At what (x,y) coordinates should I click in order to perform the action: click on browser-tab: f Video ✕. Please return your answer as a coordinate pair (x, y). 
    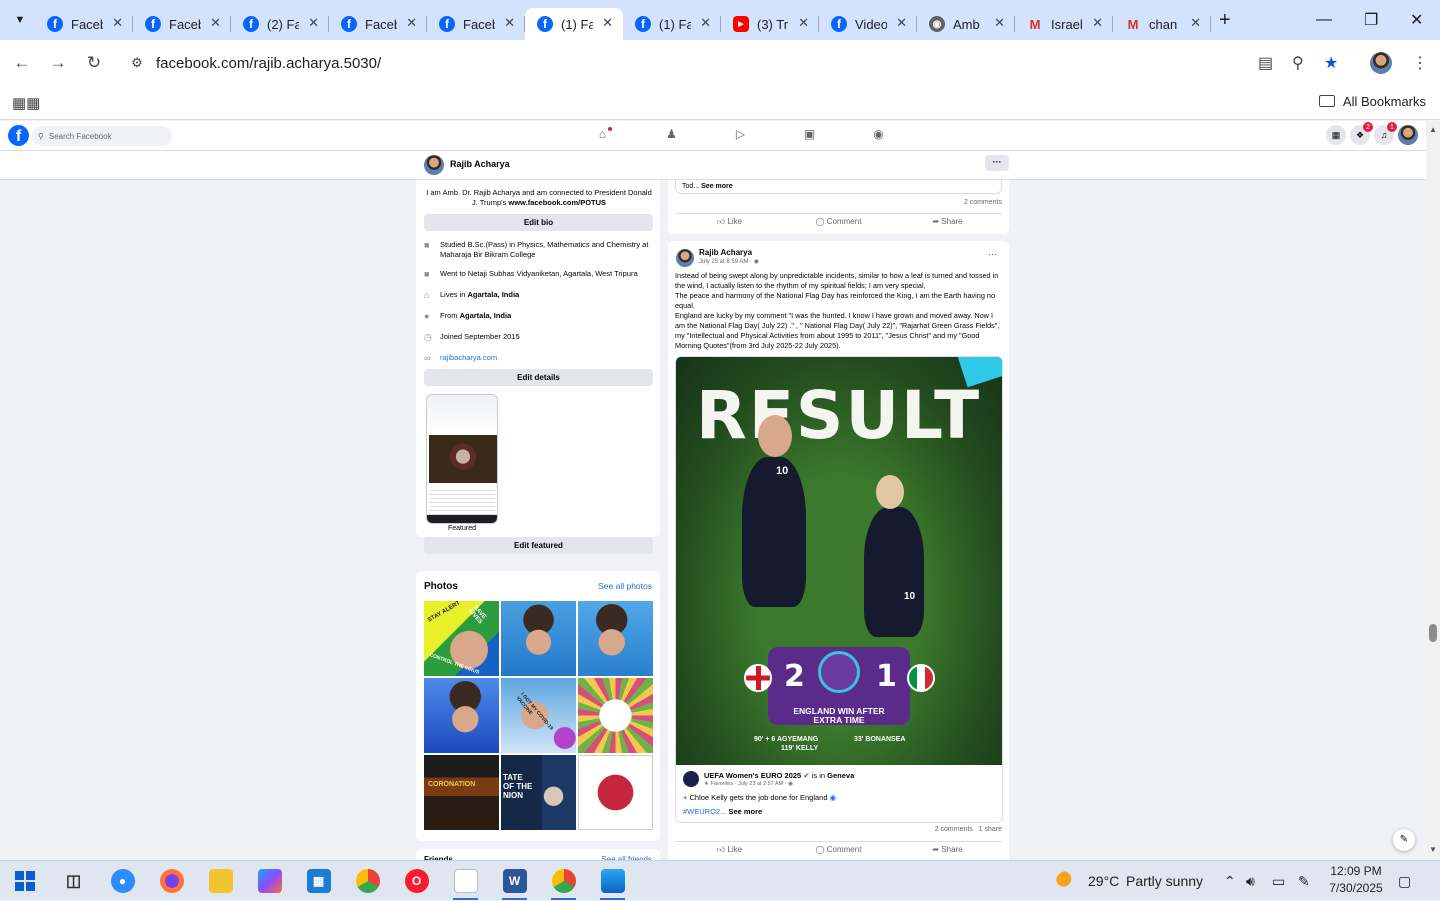
    Looking at the image, I should click on (868, 24).